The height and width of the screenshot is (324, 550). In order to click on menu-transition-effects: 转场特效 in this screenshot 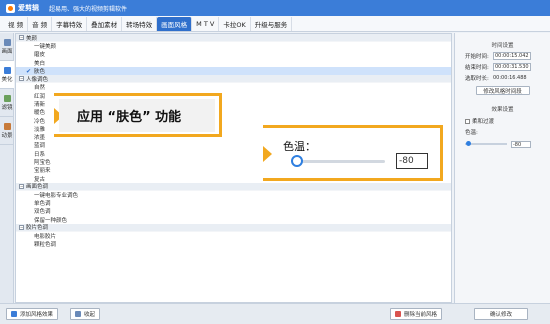, I will do `click(140, 24)`.